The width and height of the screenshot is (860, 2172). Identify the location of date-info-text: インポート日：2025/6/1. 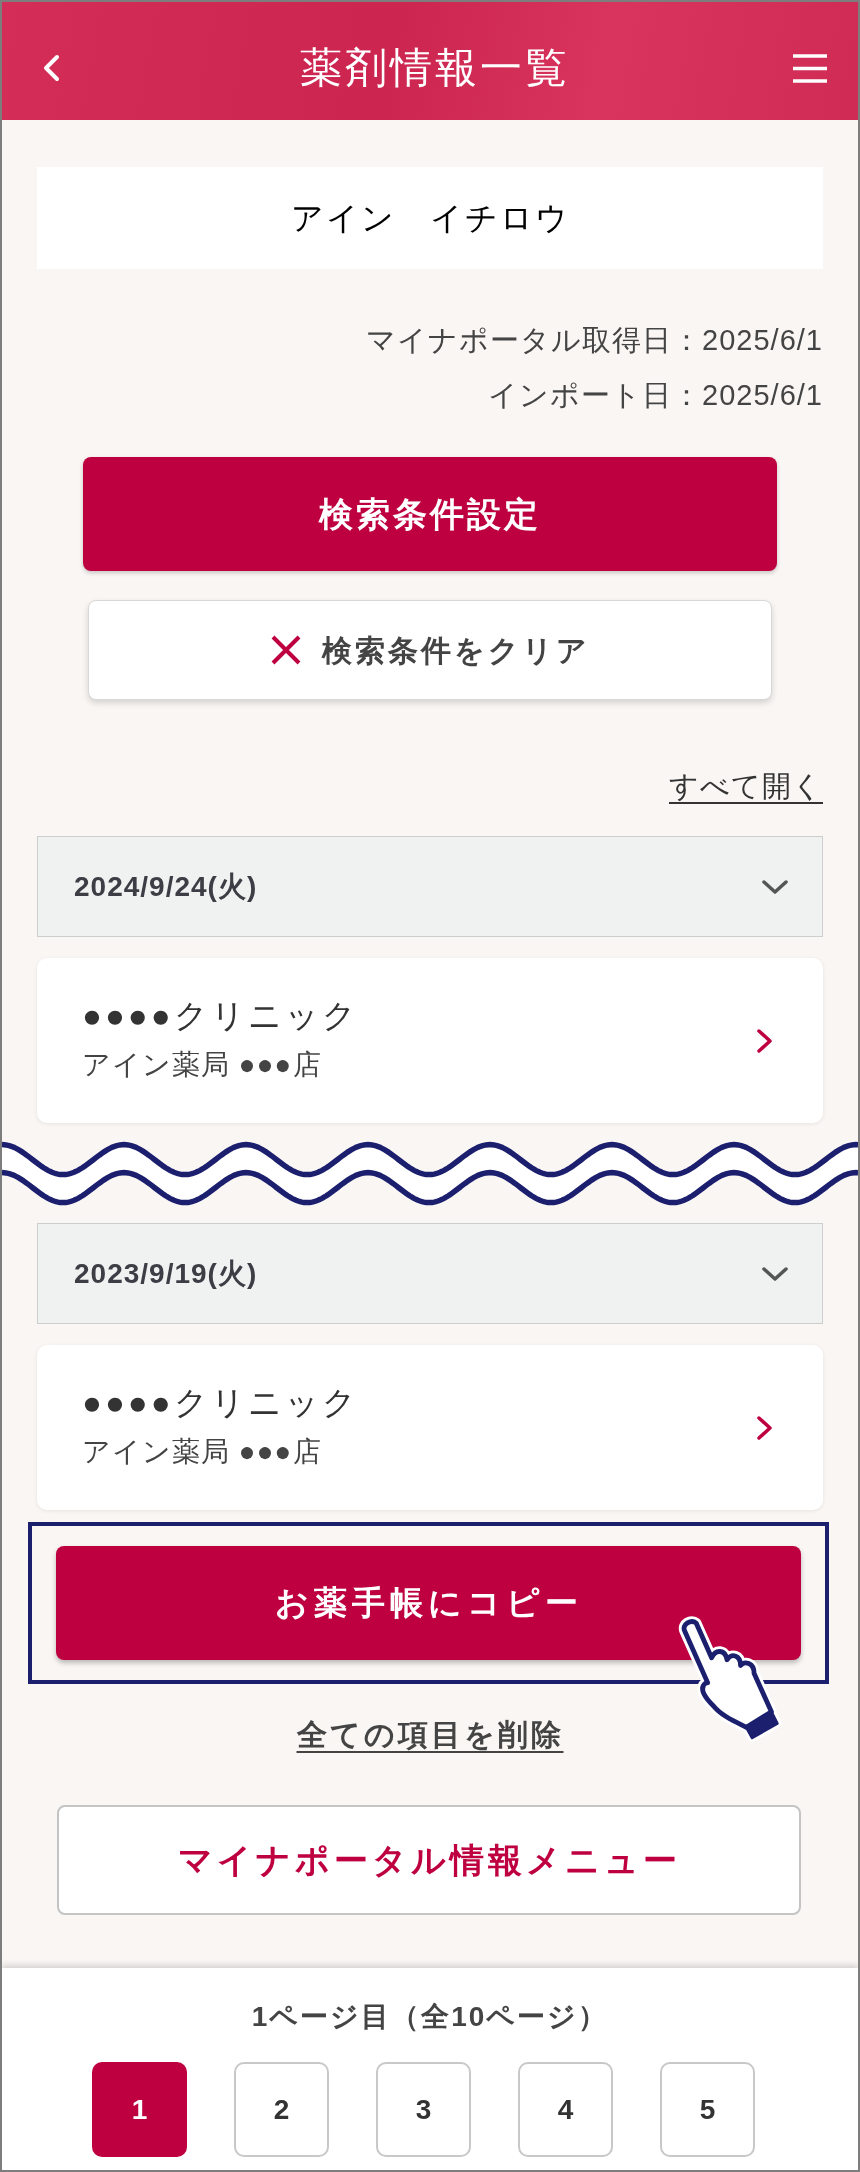
(655, 395).